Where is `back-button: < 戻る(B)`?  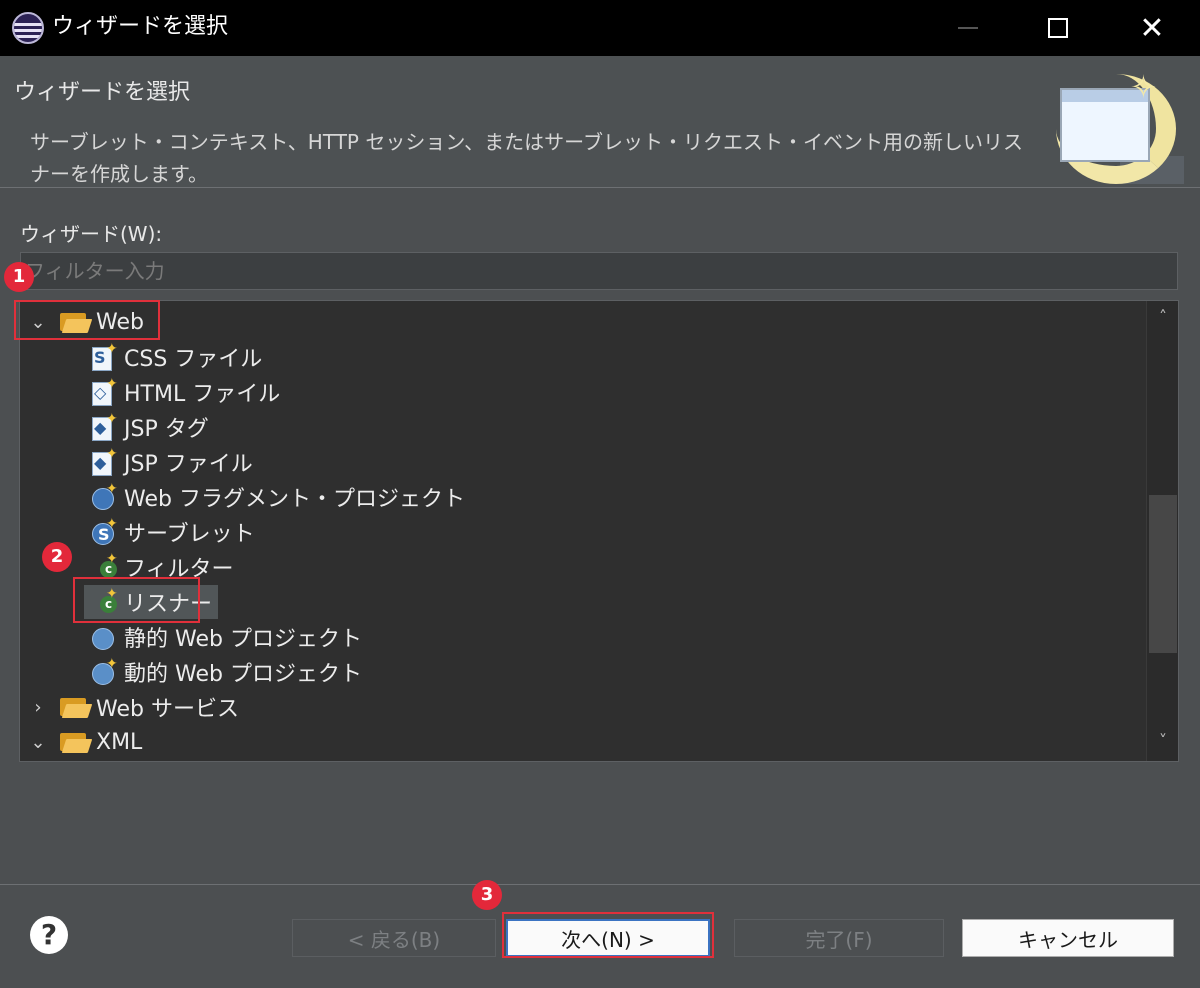 back-button: < 戻る(B) is located at coordinates (394, 938).